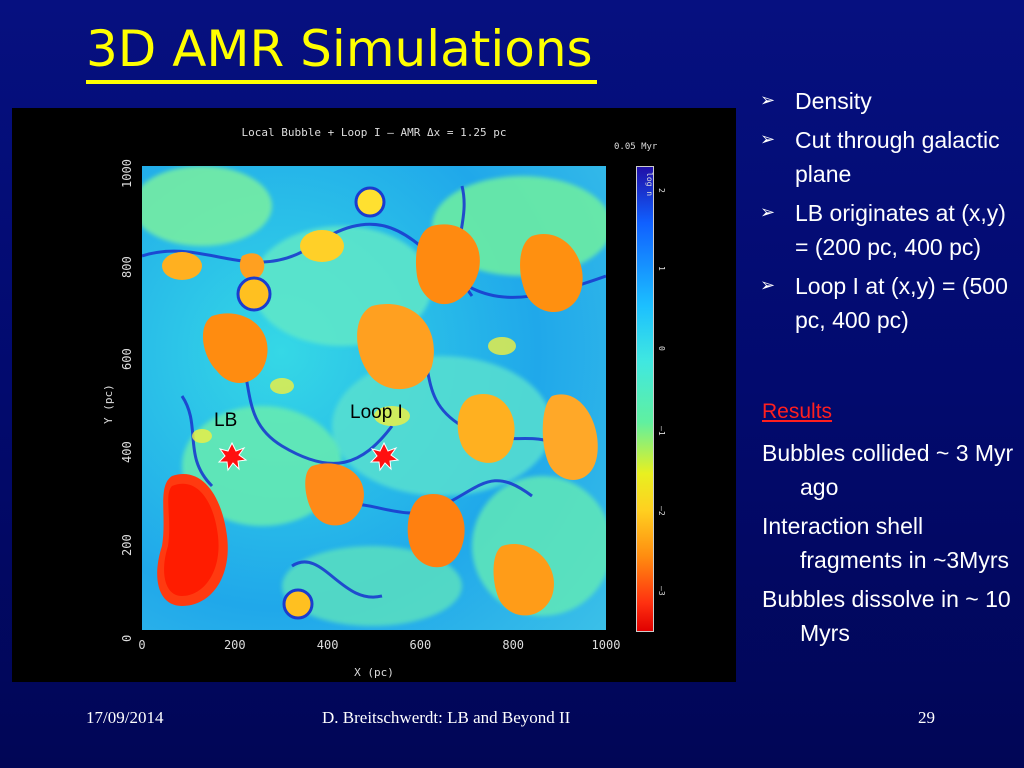  I want to click on y-tick-label: 400, so click(127, 452).